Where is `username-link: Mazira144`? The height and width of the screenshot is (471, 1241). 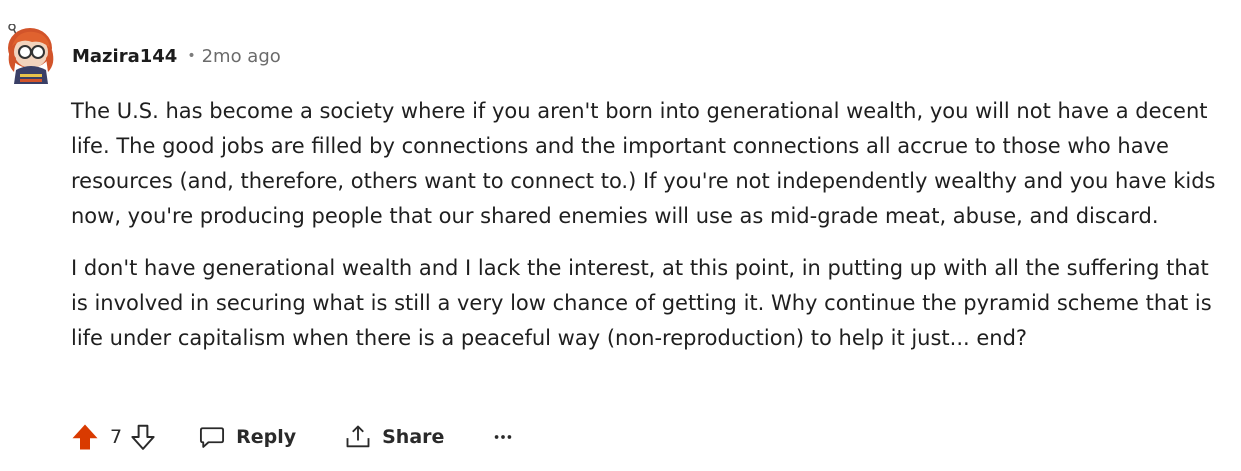
username-link: Mazira144 is located at coordinates (124, 56).